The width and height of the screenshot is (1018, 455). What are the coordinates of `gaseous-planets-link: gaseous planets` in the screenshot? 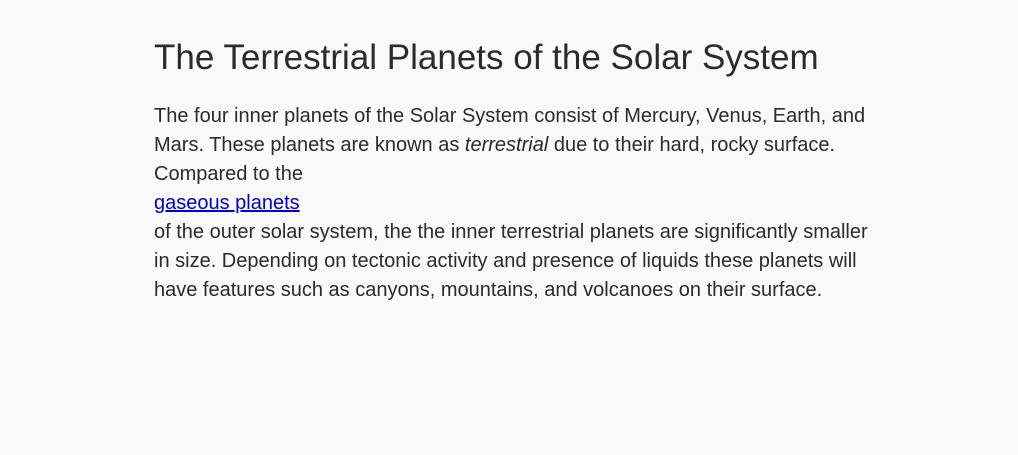 It's located at (514, 203).